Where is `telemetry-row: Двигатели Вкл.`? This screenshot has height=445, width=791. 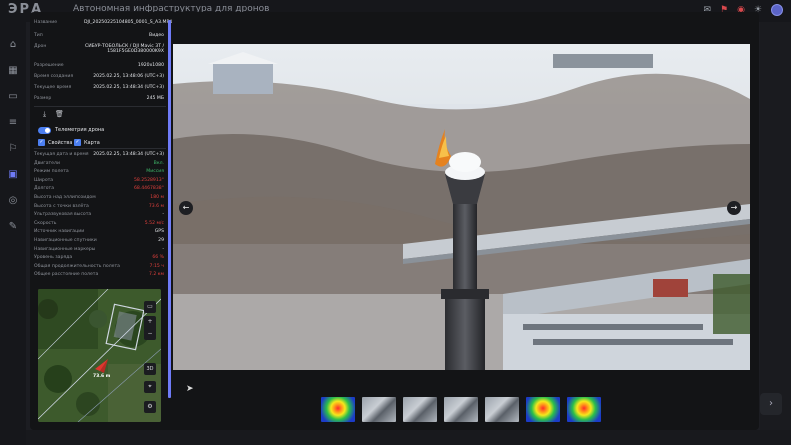 telemetry-row: Двигатели Вкл. is located at coordinates (99, 163).